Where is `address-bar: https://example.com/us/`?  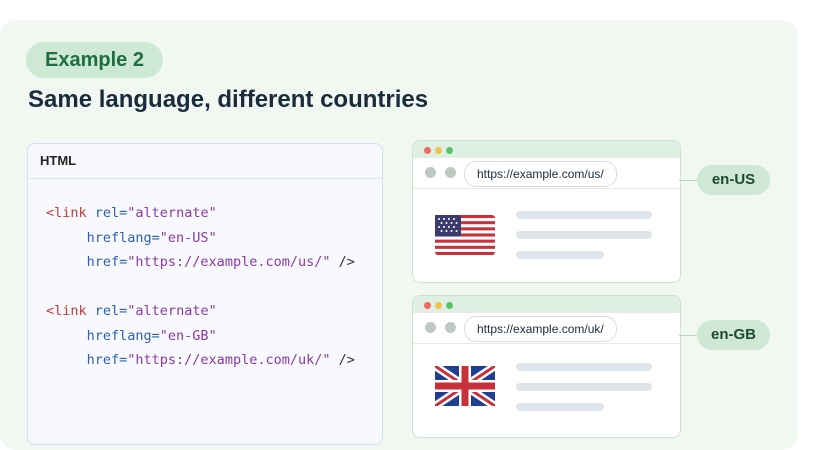 address-bar: https://example.com/us/ is located at coordinates (546, 173).